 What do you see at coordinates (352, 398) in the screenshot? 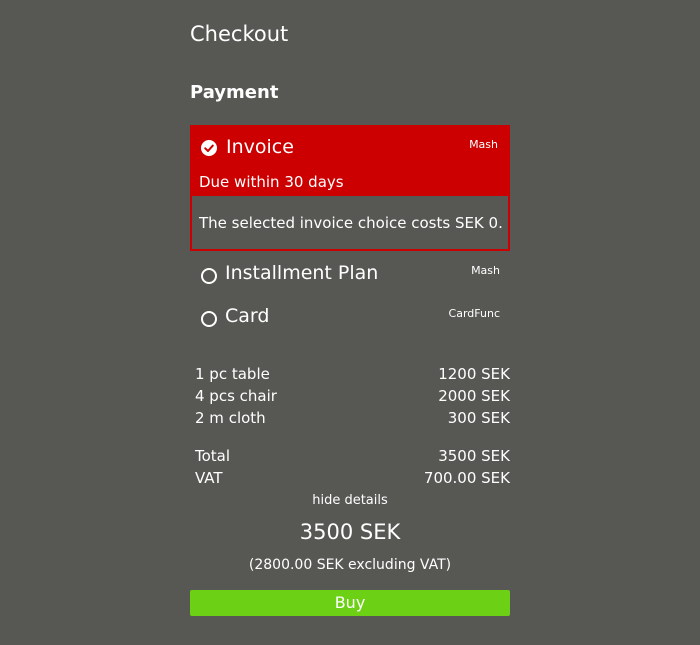
I see `line-item: 4 pcs chair 2000 SEK` at bounding box center [352, 398].